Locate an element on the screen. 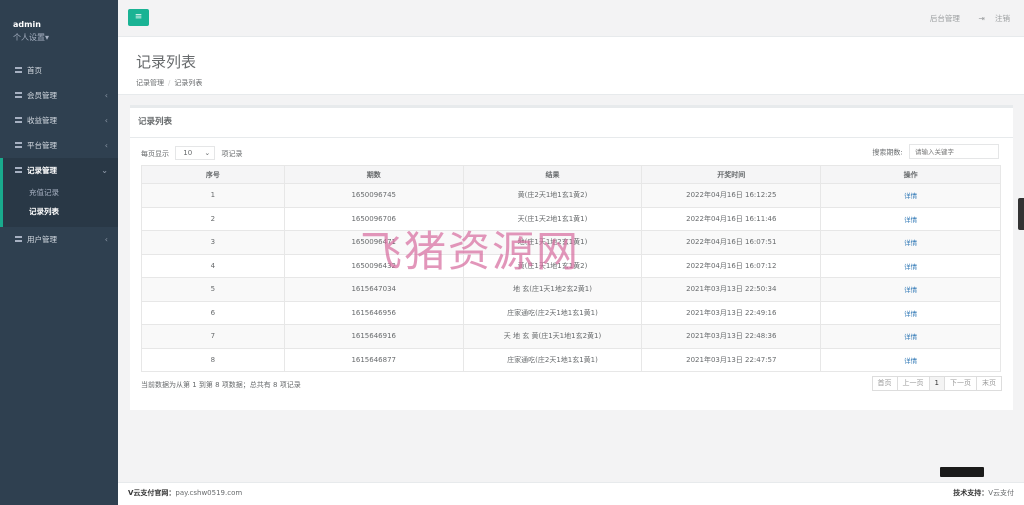  footer: V云支付官网：pay.cshw0519.com 技术支持：V云支付 is located at coordinates (571, 493).